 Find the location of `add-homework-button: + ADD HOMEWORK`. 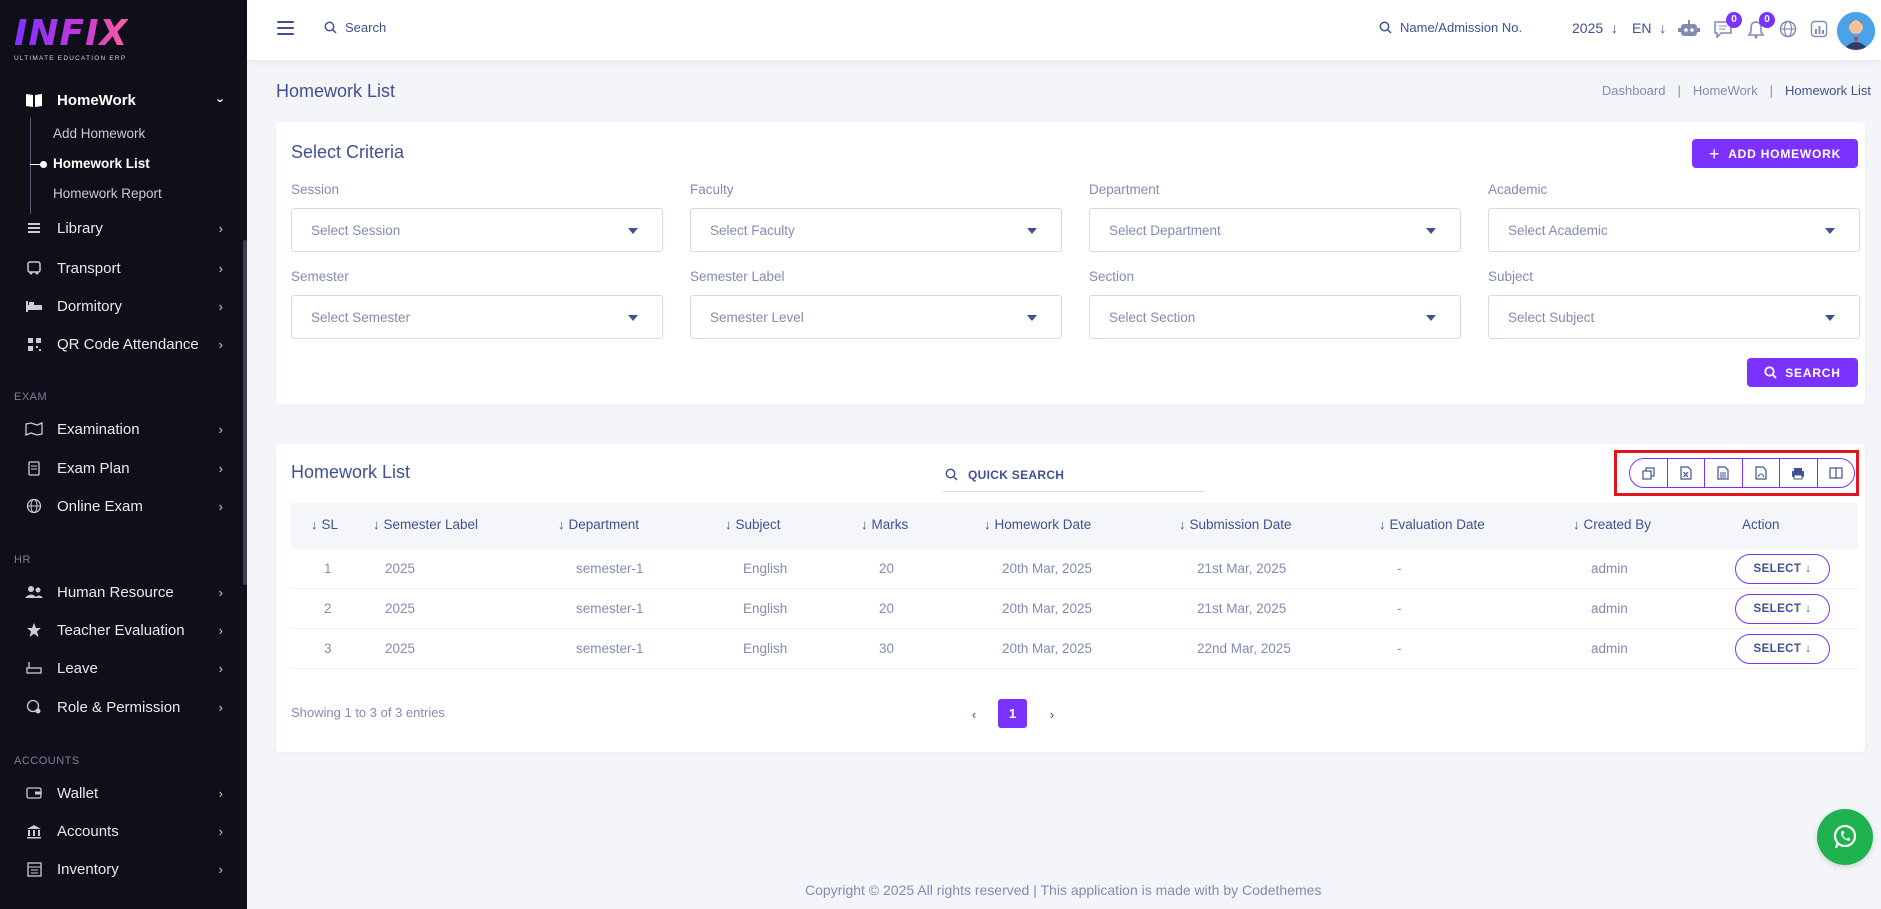

add-homework-button: + ADD HOMEWORK is located at coordinates (1775, 153).